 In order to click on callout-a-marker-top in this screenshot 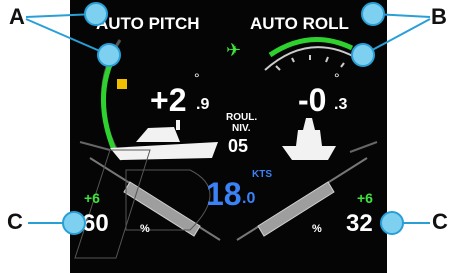, I will do `click(96, 14)`.